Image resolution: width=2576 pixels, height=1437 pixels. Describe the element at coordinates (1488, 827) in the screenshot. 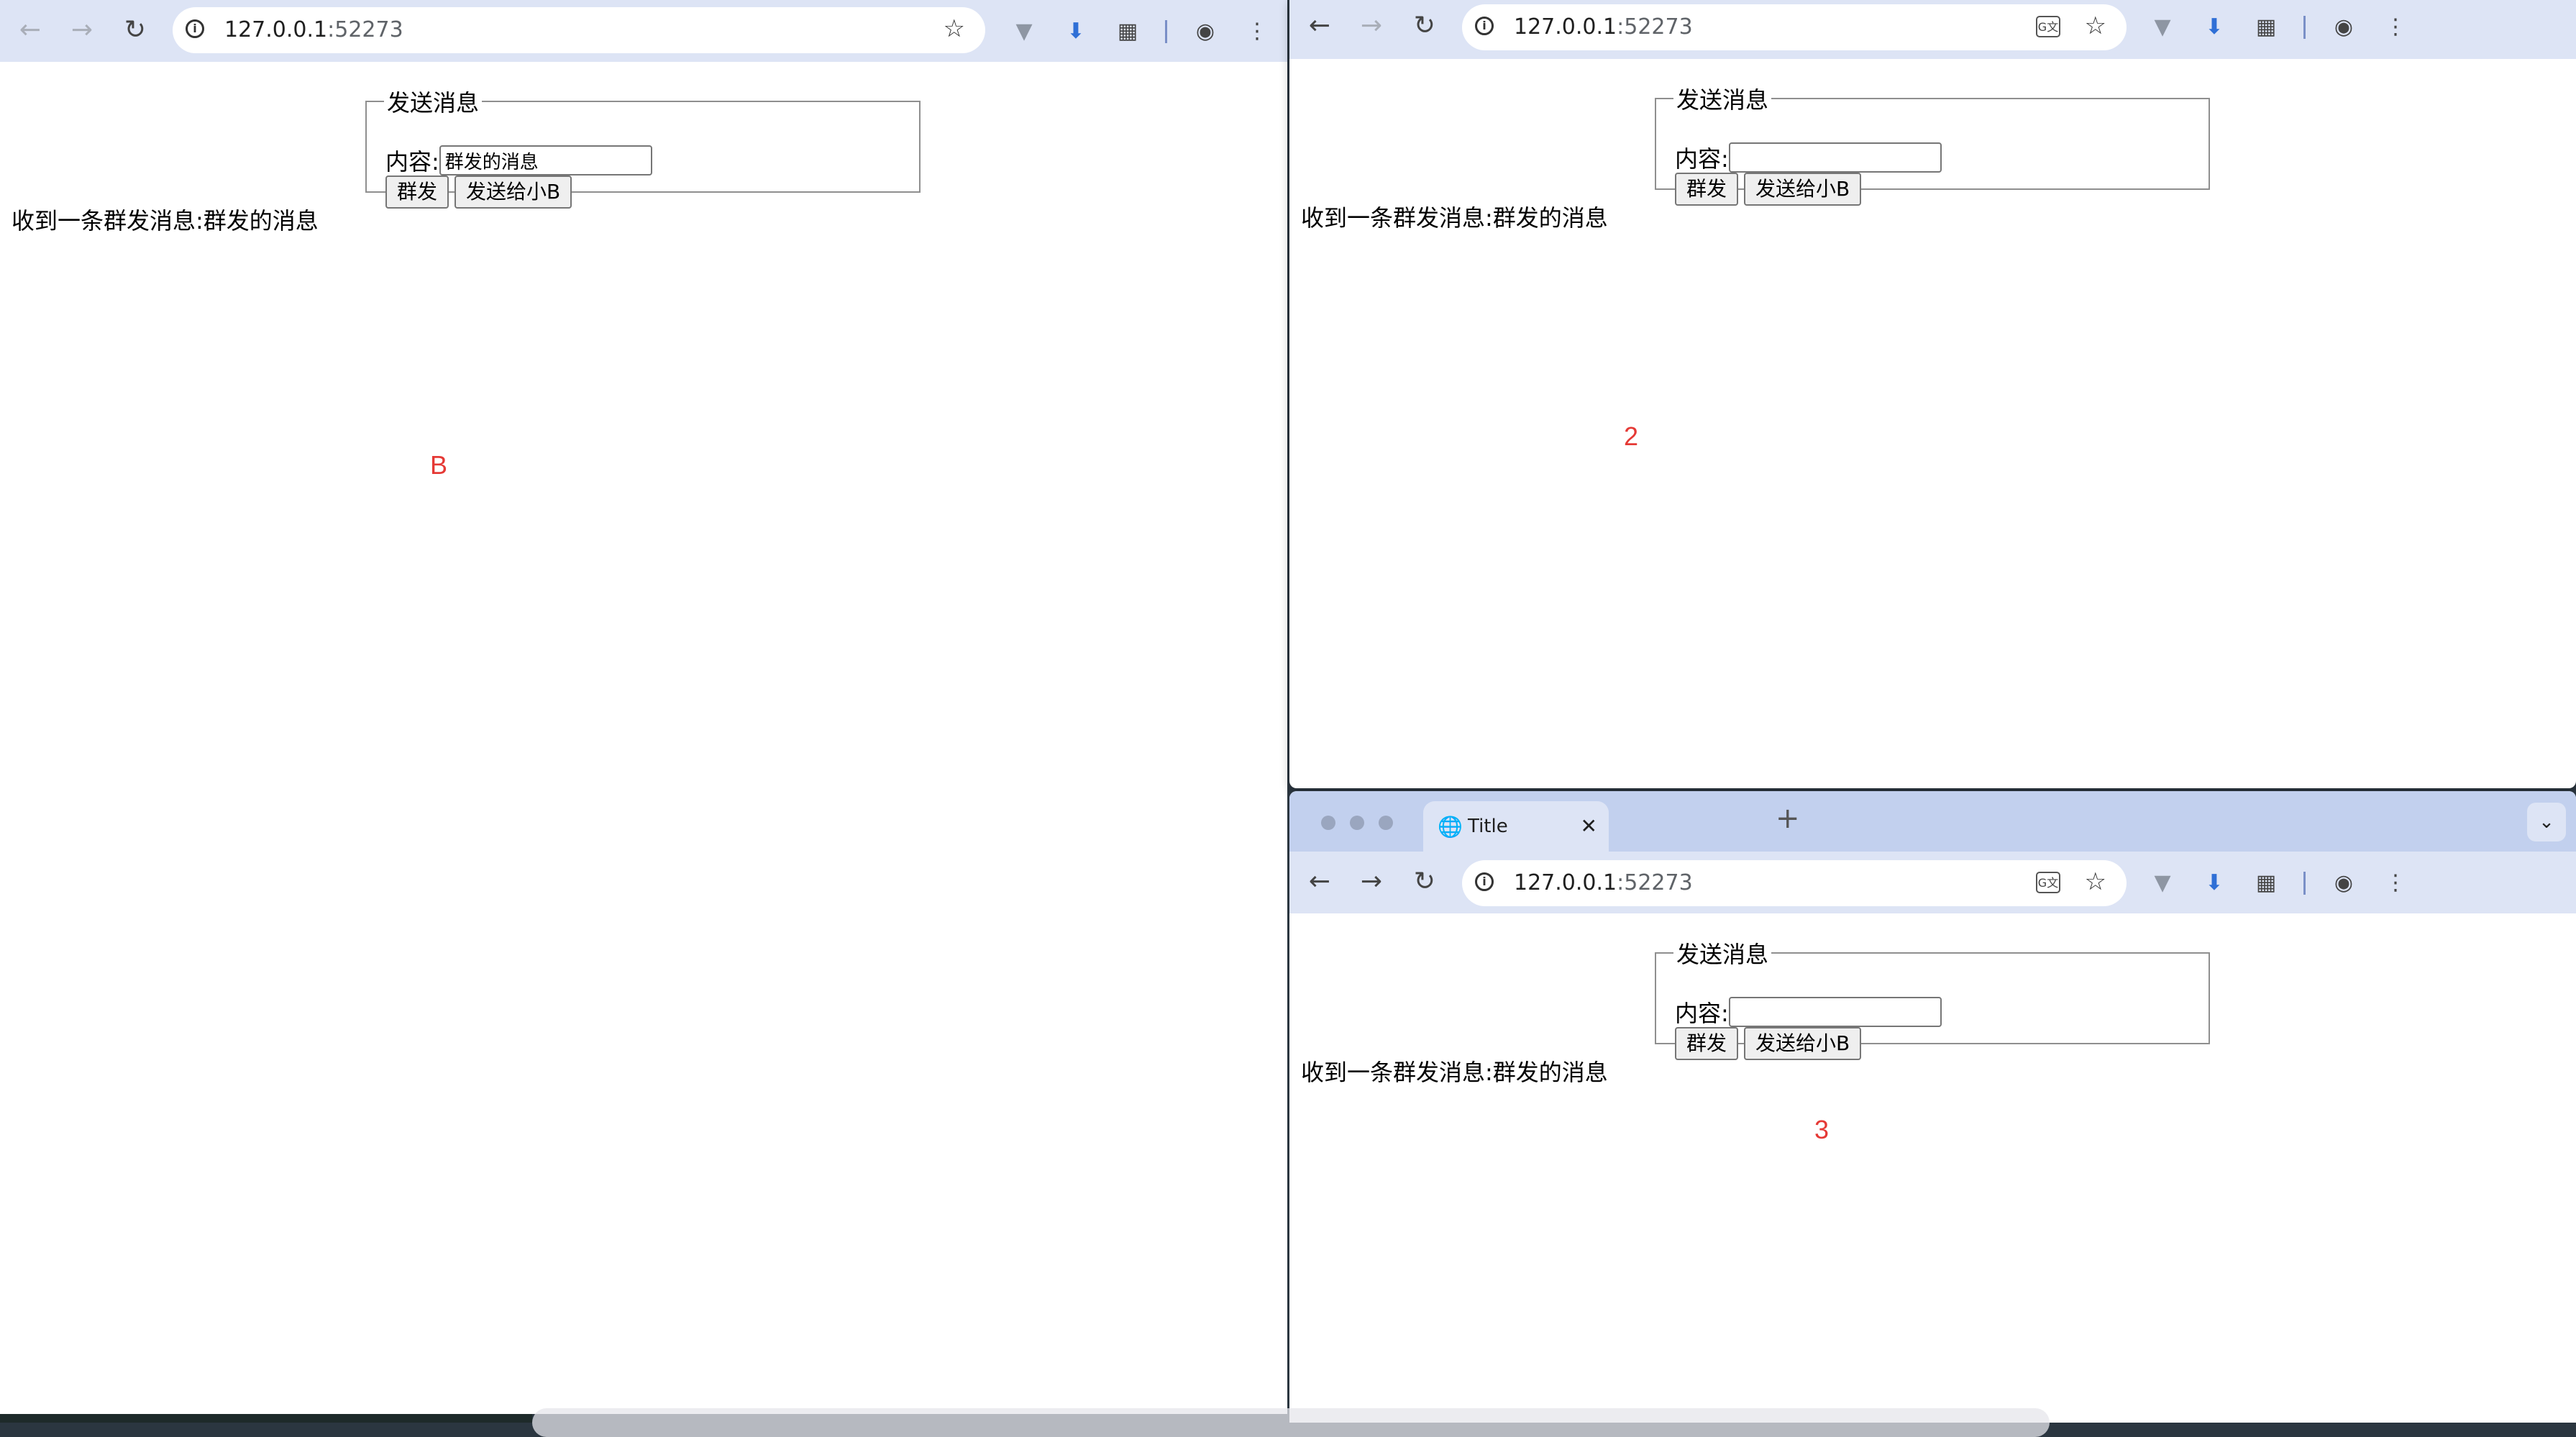

I see `tab-label: Title` at that location.